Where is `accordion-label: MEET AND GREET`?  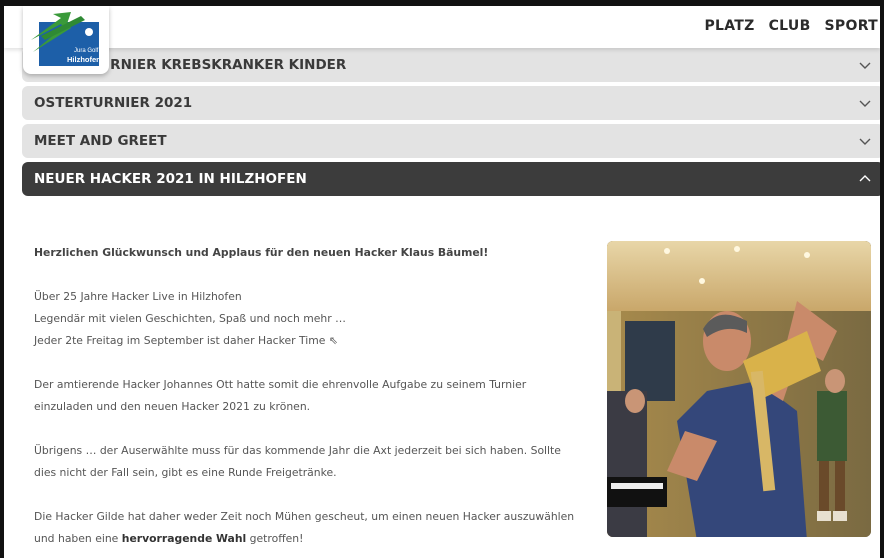
accordion-label: MEET AND GREET is located at coordinates (100, 141).